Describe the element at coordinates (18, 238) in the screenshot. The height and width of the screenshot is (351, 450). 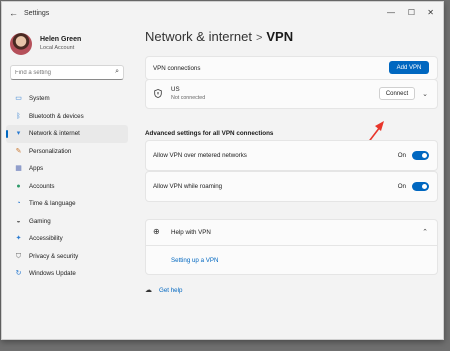
I see `accessibility-icon: ✦` at that location.